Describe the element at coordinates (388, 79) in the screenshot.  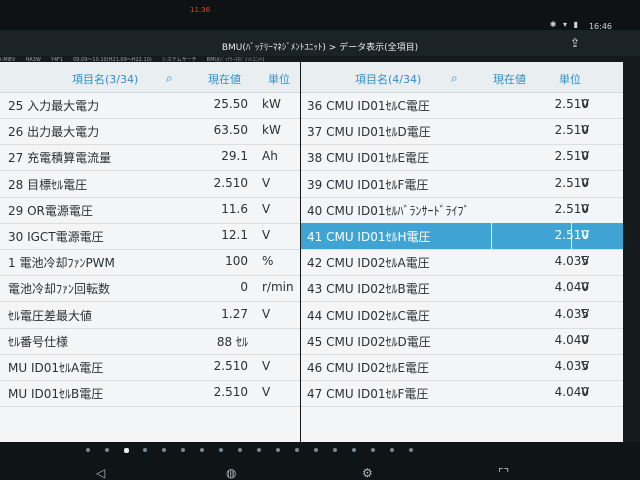
I see `item-name-header: 項目名(4/34)` at that location.